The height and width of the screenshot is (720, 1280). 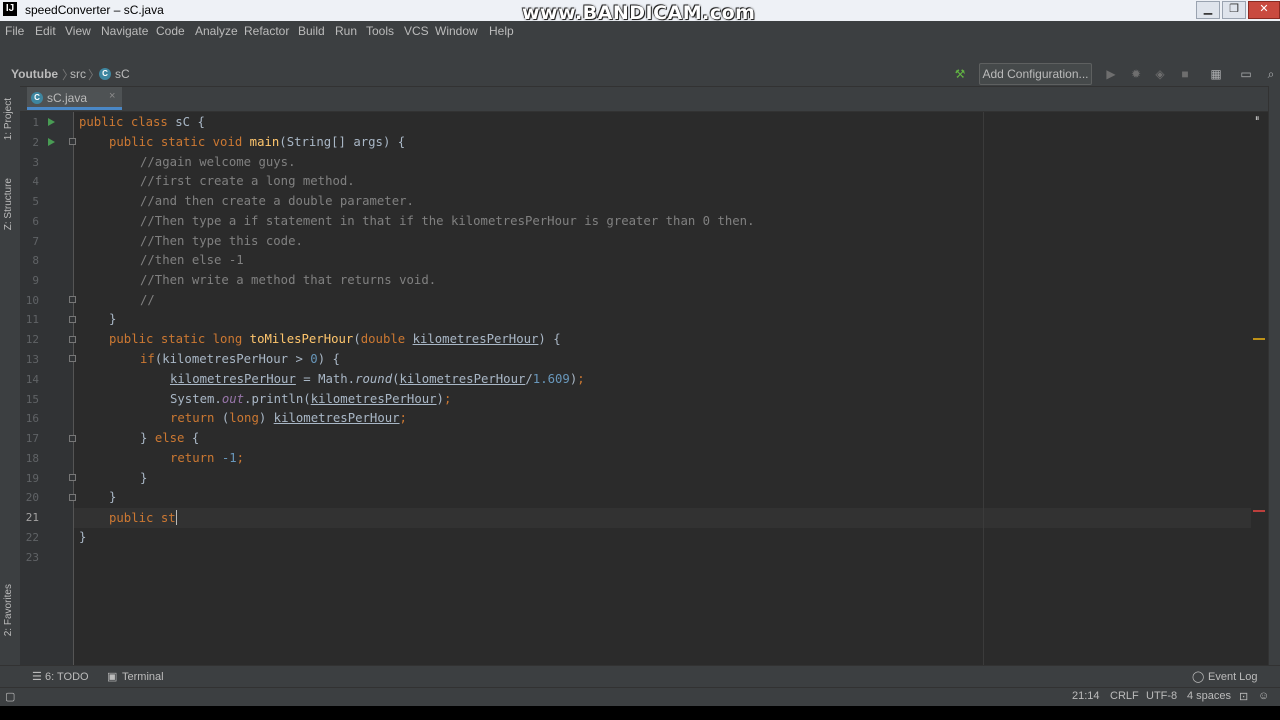 What do you see at coordinates (1233, 677) in the screenshot?
I see `event-log-tool-tab: Event Log` at bounding box center [1233, 677].